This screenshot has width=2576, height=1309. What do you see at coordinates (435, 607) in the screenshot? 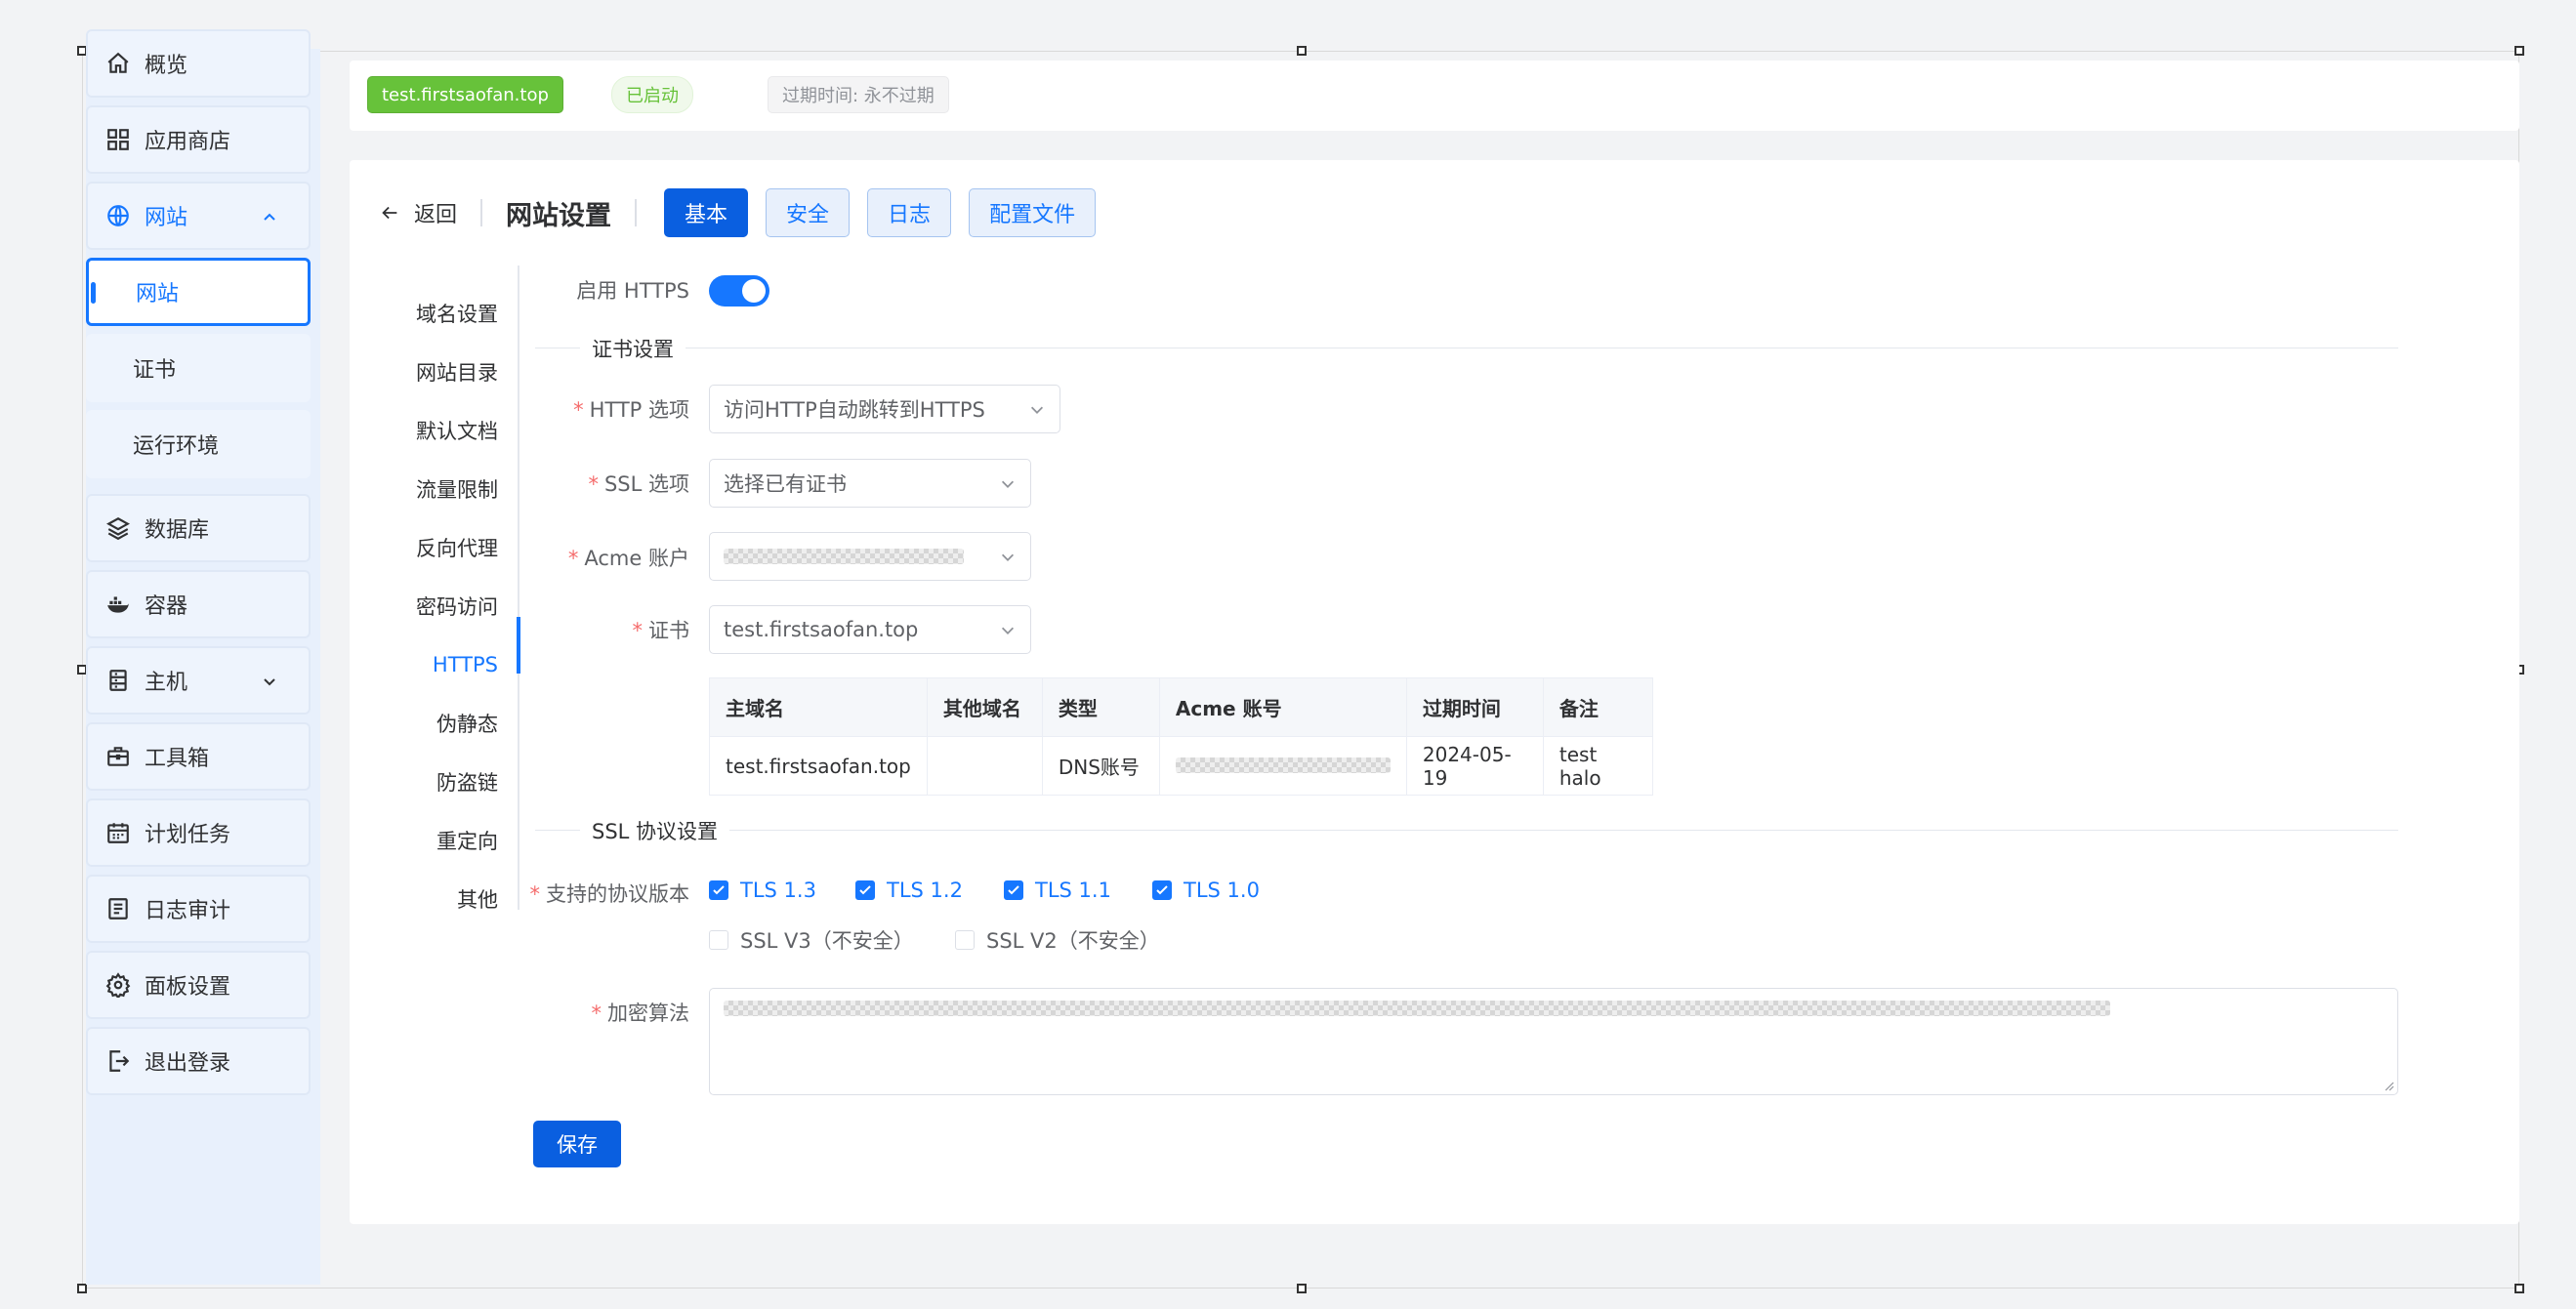
I see `menu-item-password-access: 密码访问` at bounding box center [435, 607].